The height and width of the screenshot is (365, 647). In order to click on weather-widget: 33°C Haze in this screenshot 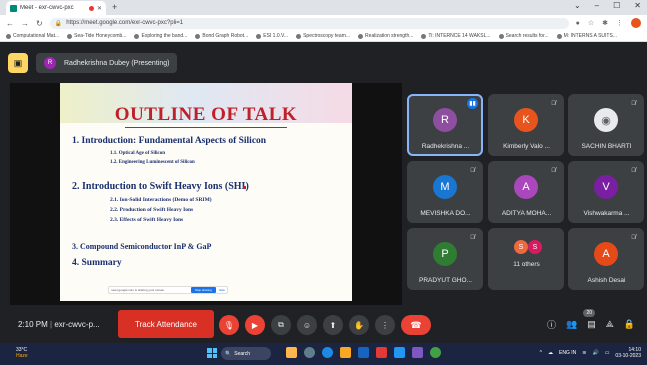, I will do `click(22, 353)`.